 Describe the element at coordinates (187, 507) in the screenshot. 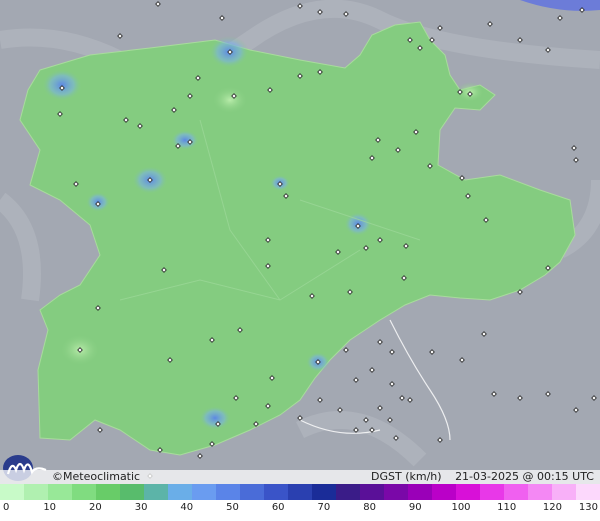

I see `scale-tick-label: 40` at that location.